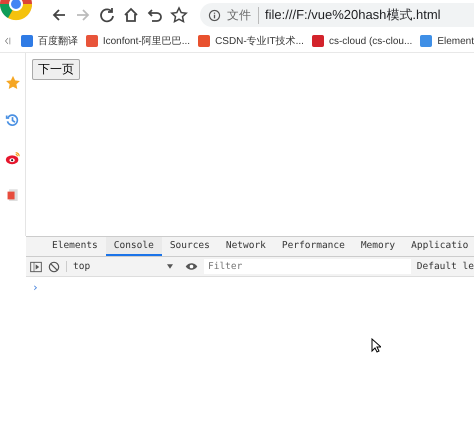 The image size is (474, 423). Describe the element at coordinates (12, 158) in the screenshot. I see `weibo-icon` at that location.